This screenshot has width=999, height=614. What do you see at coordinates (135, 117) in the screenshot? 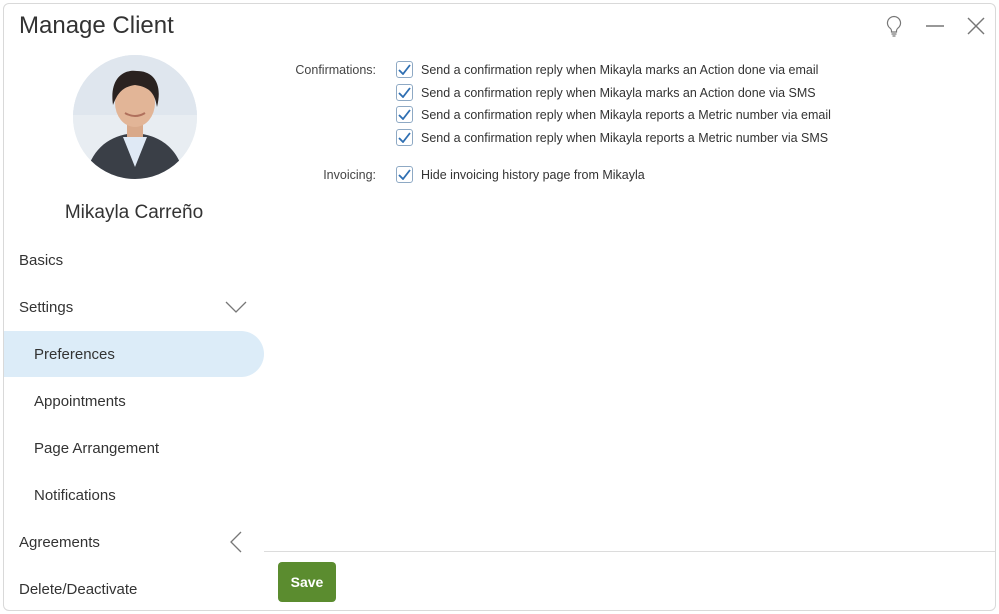
I see `client-avatar` at bounding box center [135, 117].